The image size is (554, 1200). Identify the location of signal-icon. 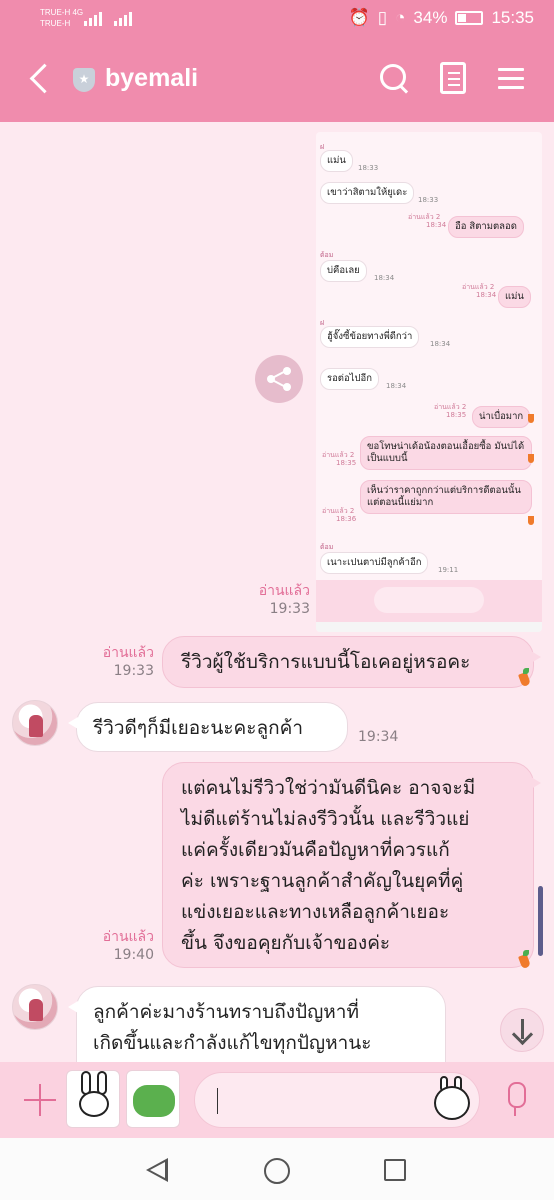
(93, 18).